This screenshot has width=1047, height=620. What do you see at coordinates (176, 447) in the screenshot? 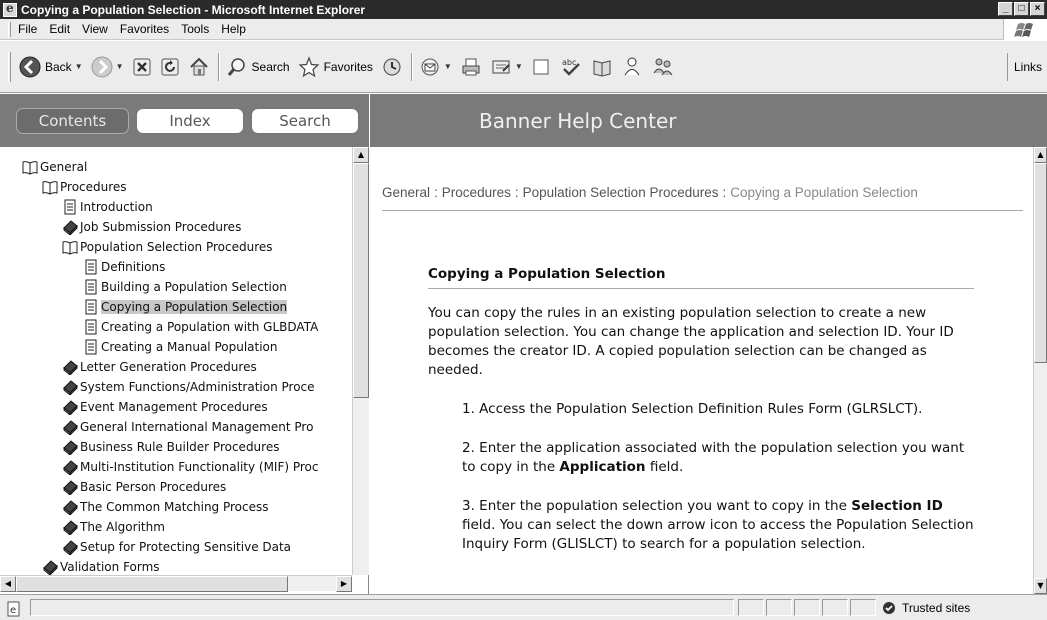
I see `tree-item: Business Rule Builder Procedures` at bounding box center [176, 447].